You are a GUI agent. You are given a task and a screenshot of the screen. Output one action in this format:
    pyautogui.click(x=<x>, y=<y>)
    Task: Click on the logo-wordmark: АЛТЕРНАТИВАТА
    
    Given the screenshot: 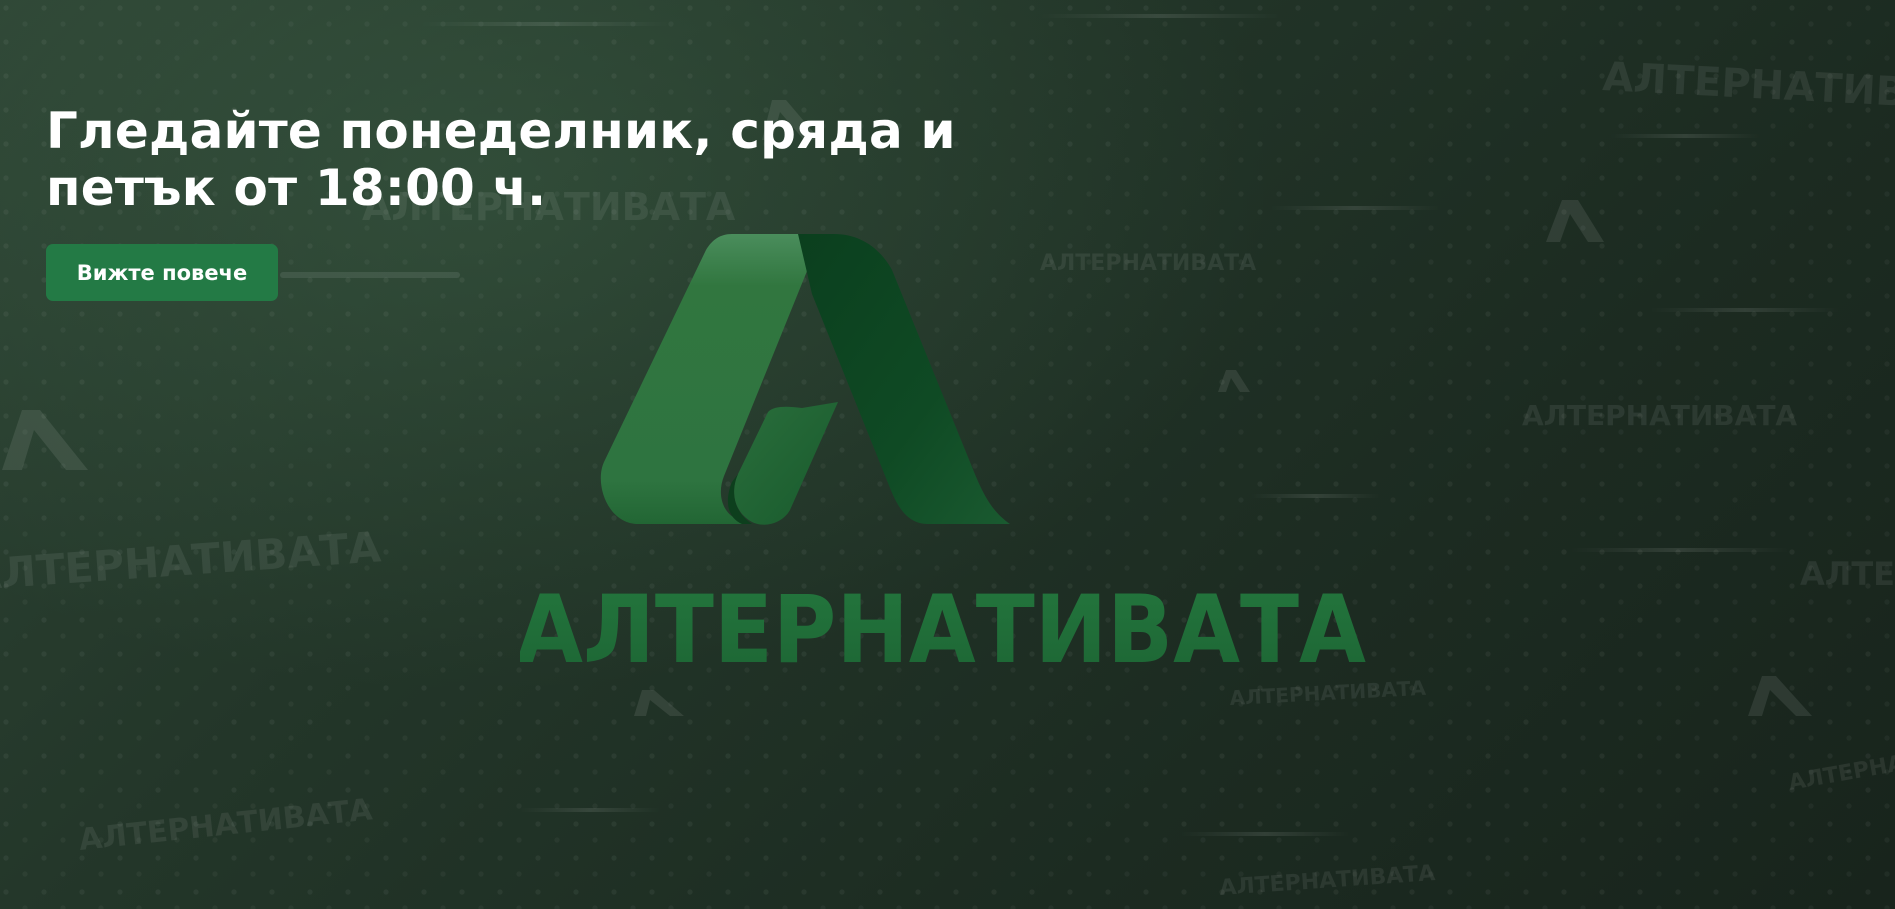 What is the action you would take?
    pyautogui.click(x=943, y=623)
    